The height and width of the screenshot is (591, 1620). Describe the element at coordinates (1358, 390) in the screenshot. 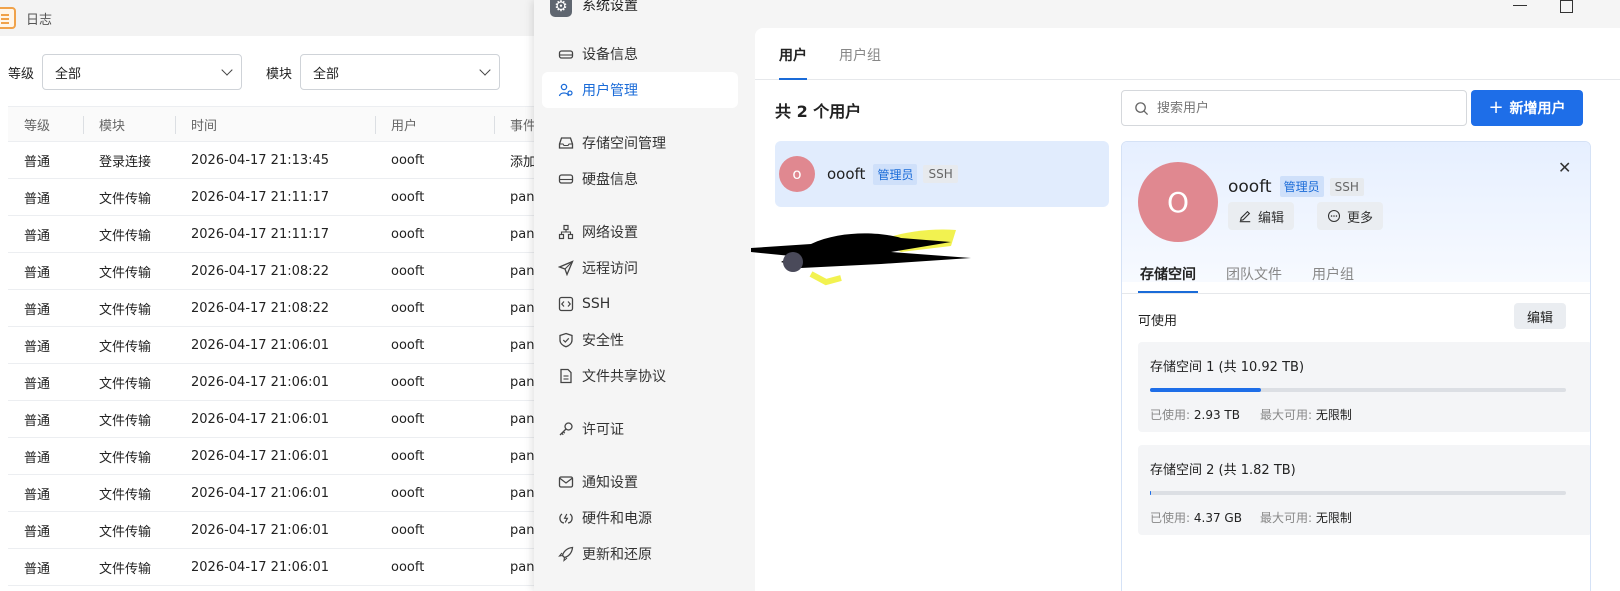

I see `storage-usage-bar` at that location.